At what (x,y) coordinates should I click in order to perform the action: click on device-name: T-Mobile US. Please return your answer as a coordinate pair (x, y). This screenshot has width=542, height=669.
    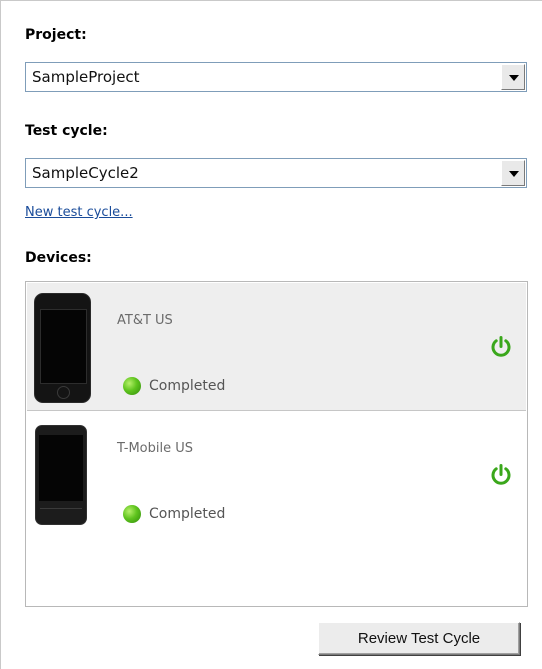
    Looking at the image, I should click on (155, 448).